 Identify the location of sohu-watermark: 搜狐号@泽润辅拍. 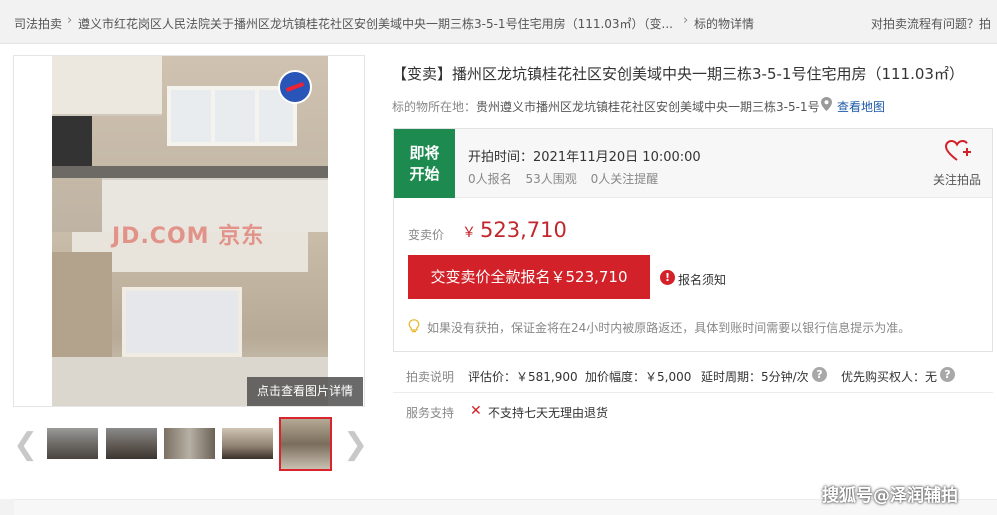
(890, 496).